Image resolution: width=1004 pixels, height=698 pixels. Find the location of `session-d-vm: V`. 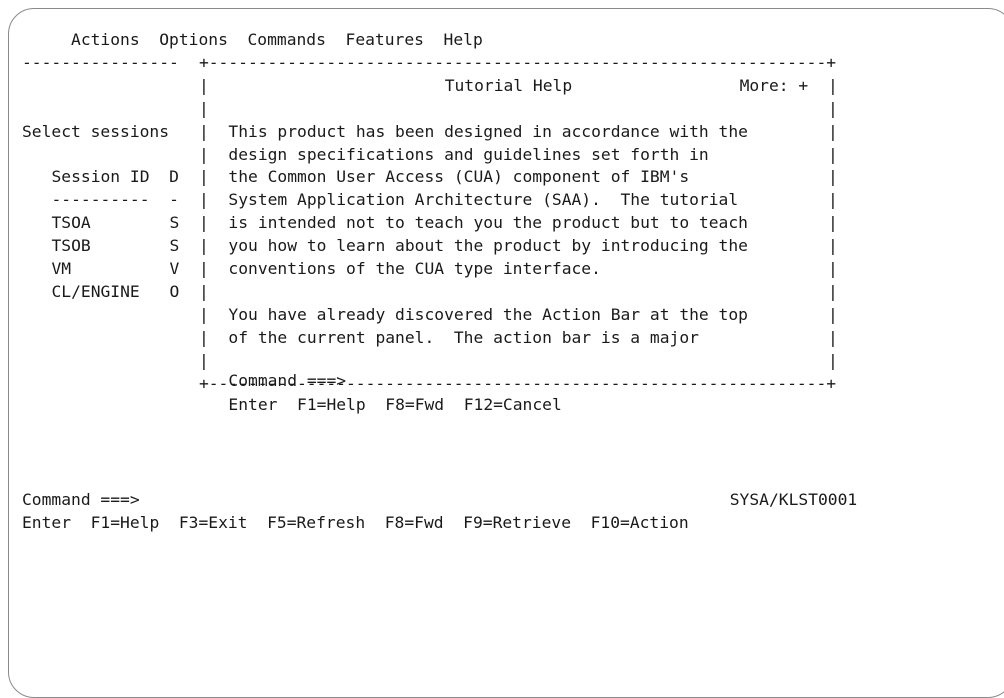

session-d-vm: V is located at coordinates (174, 268).